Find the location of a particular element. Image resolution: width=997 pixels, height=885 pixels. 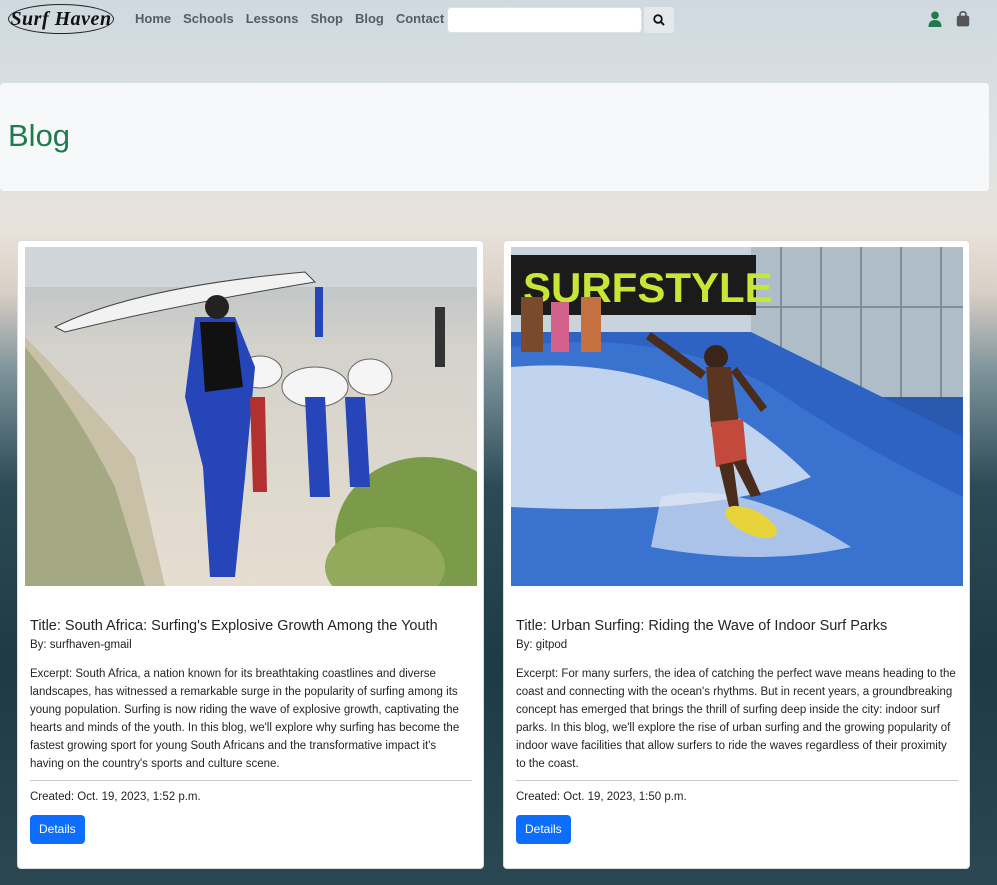

nav-link-lessons: Lessons is located at coordinates (272, 18).